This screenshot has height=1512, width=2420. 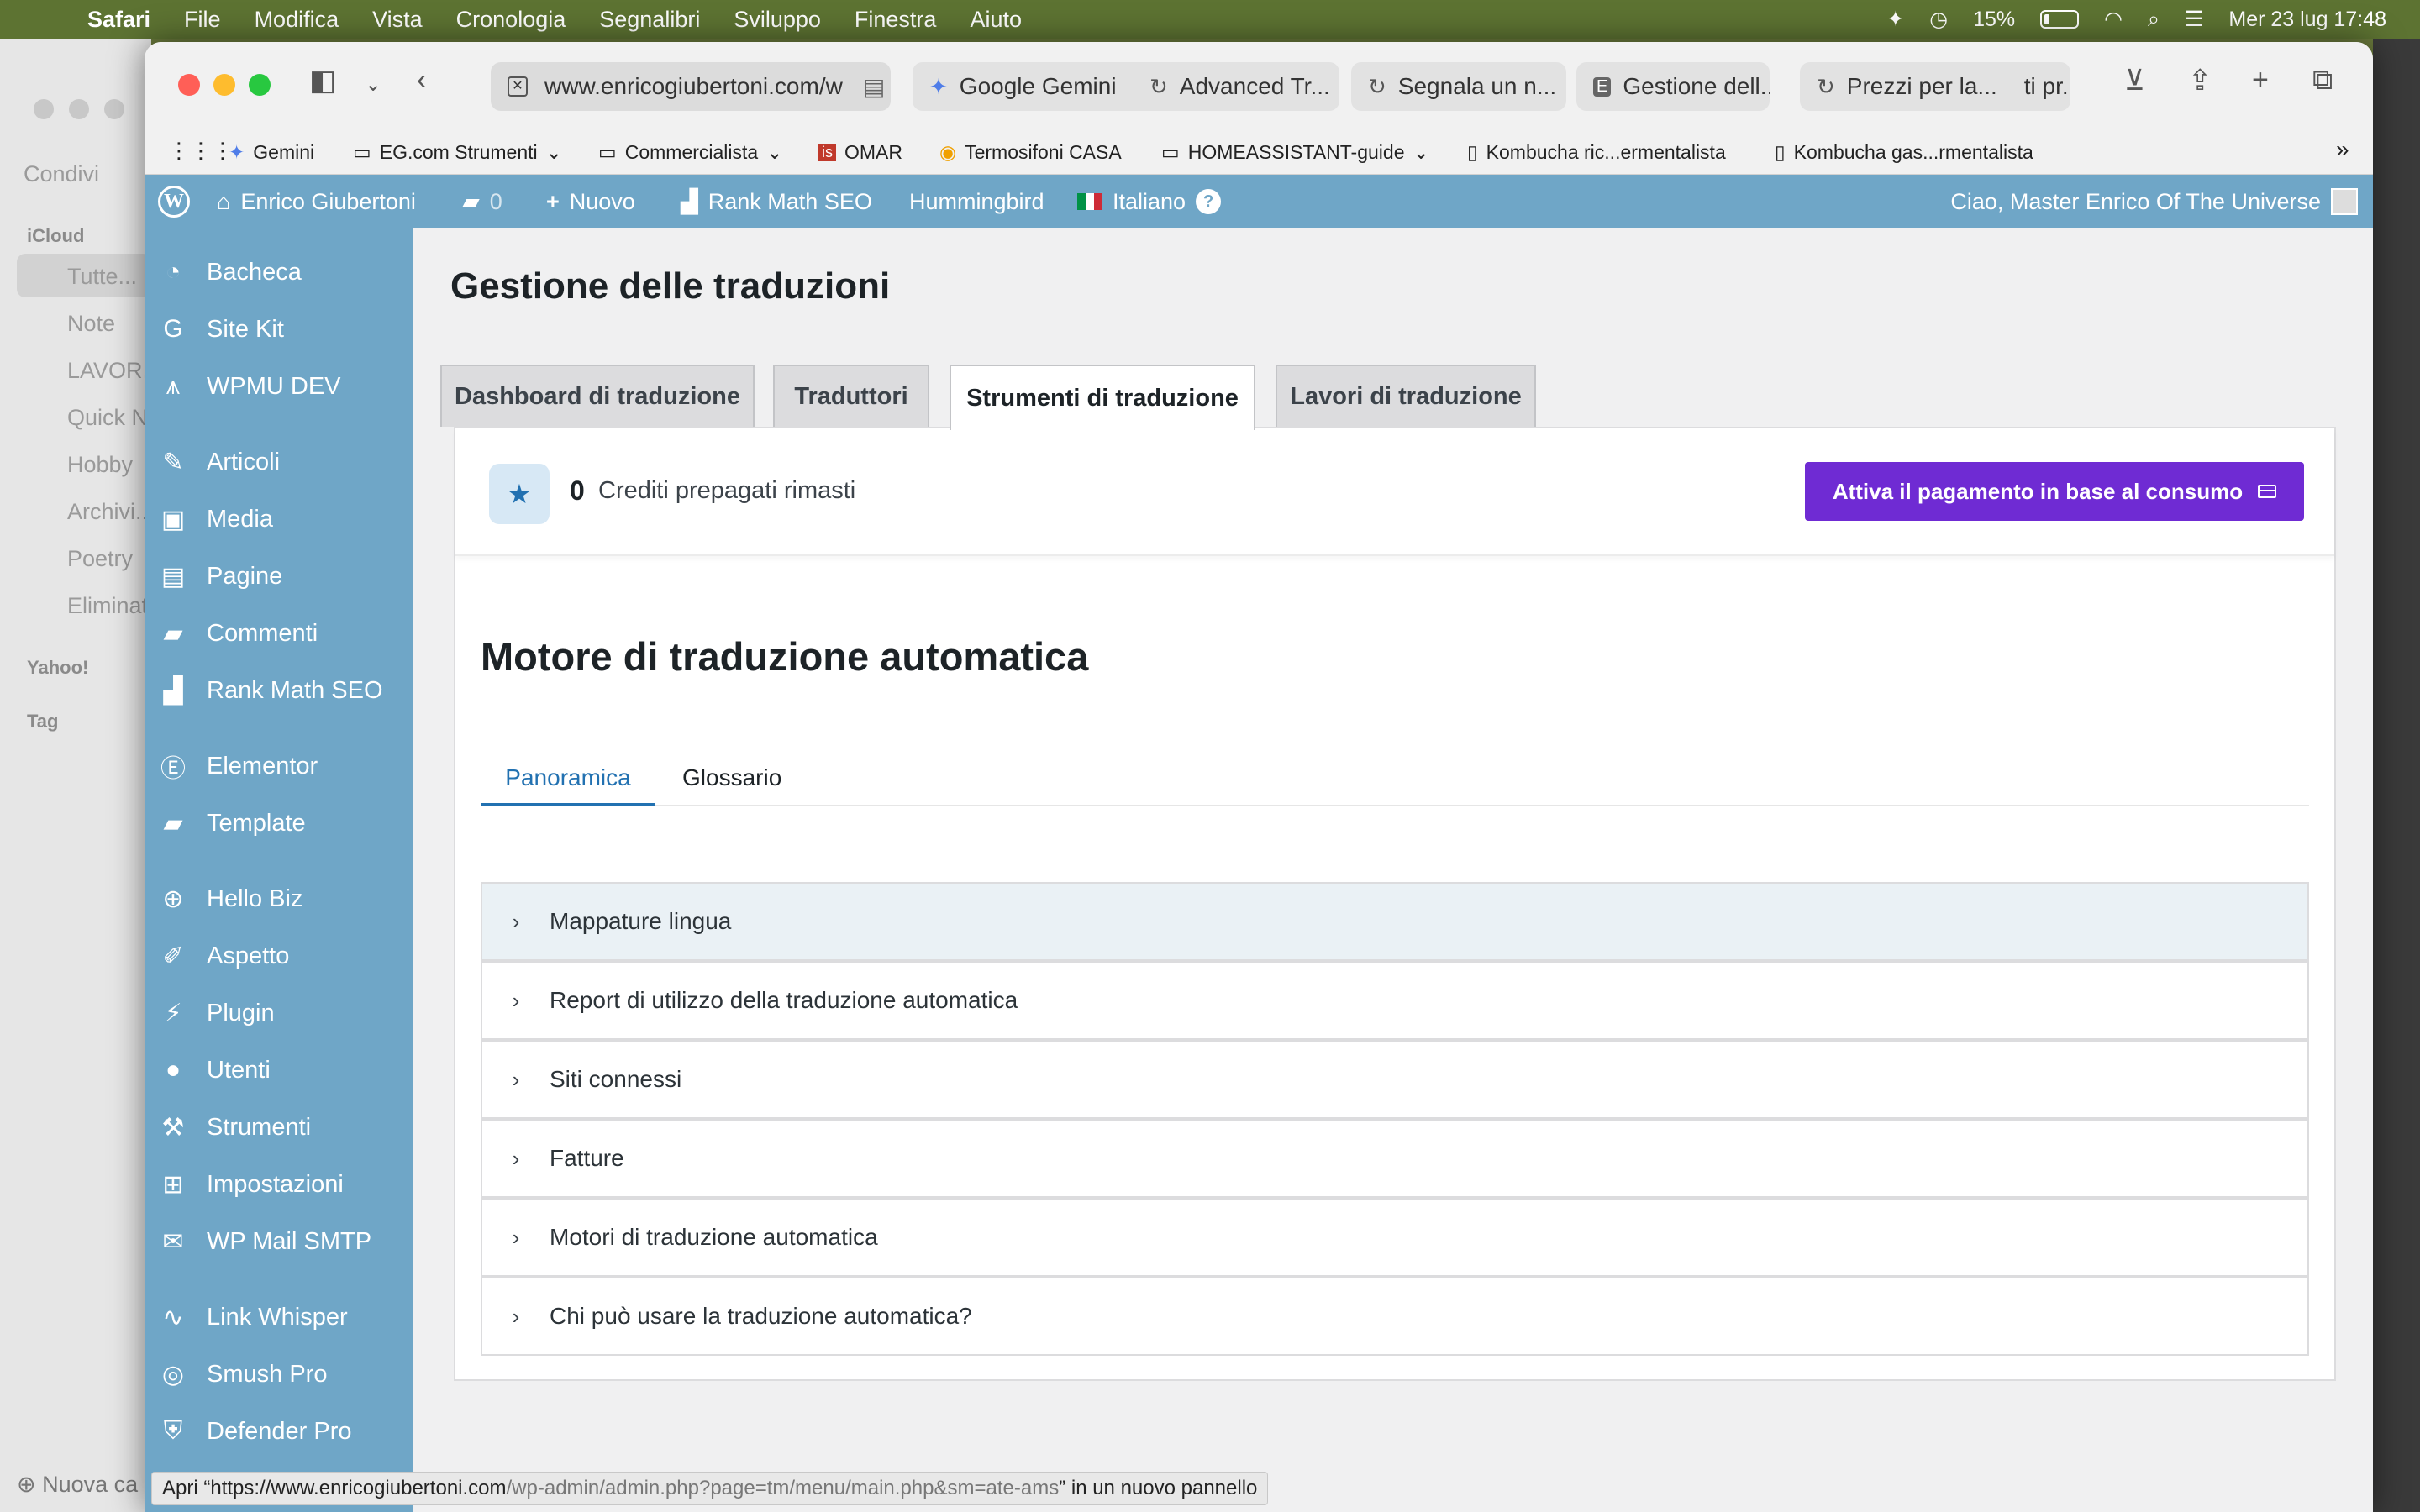 I want to click on menu-finestra: Finestra, so click(x=896, y=20).